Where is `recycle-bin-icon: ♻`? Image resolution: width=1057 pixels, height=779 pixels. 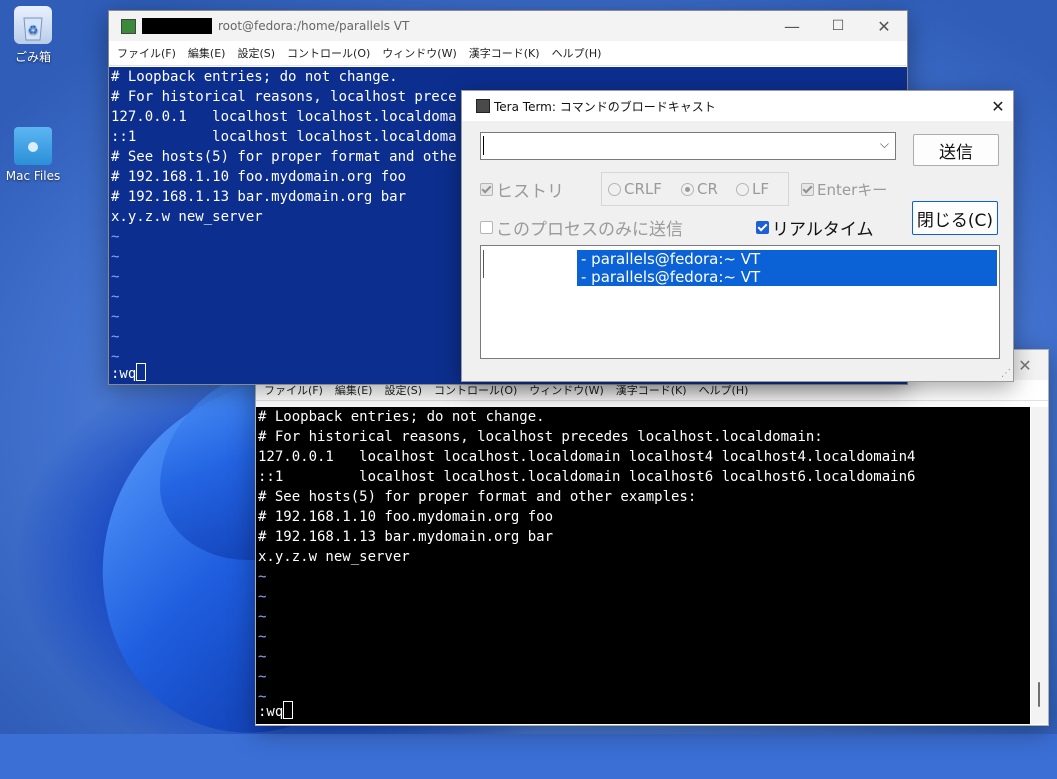
recycle-bin-icon: ♻ is located at coordinates (33, 25).